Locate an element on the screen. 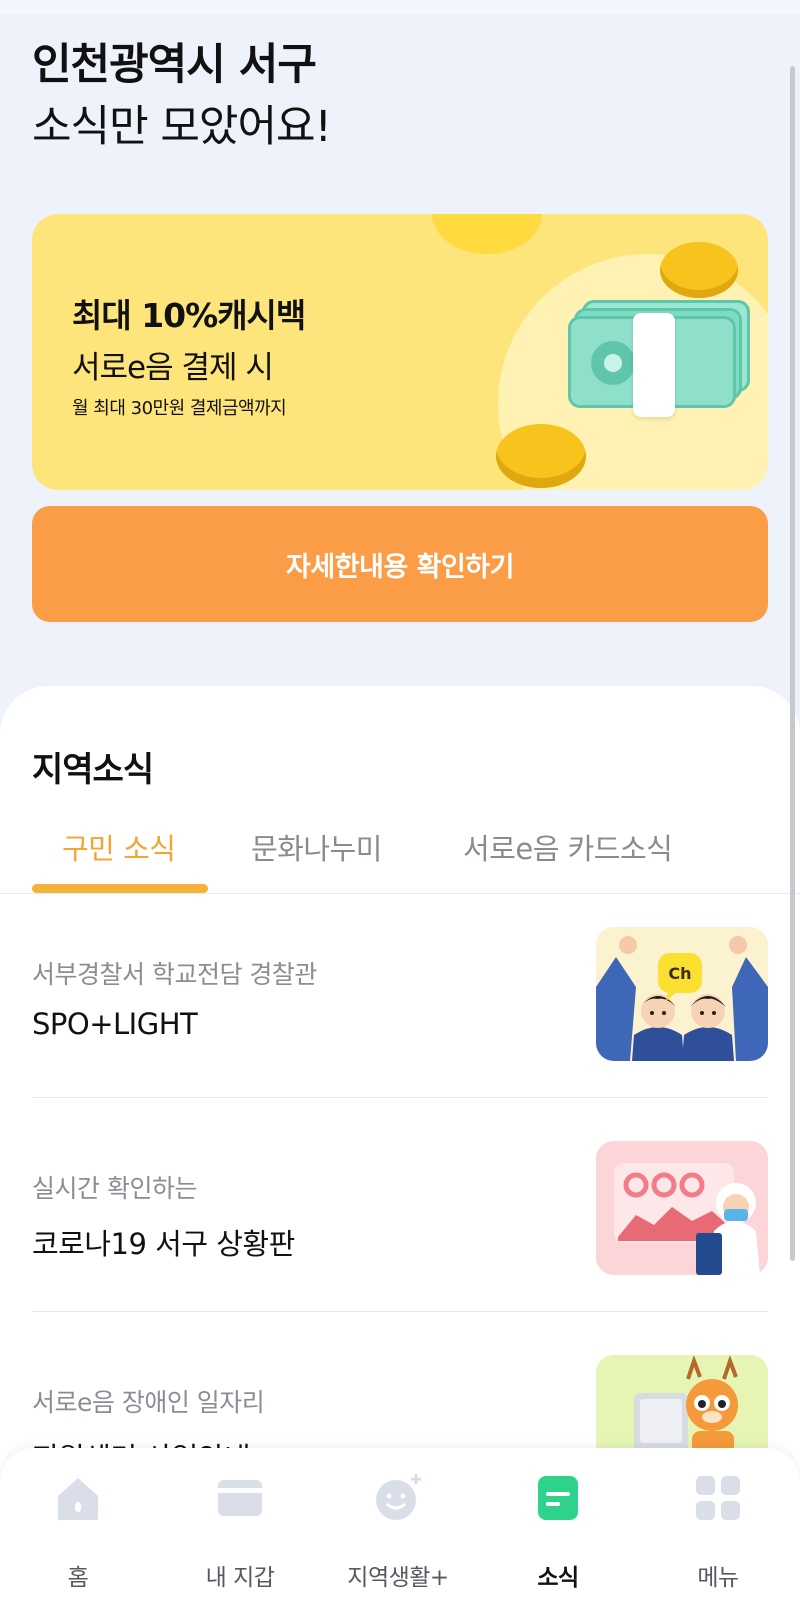 The height and width of the screenshot is (1614, 800). tab-resident-news: 구민 소식 is located at coordinates (119, 847).